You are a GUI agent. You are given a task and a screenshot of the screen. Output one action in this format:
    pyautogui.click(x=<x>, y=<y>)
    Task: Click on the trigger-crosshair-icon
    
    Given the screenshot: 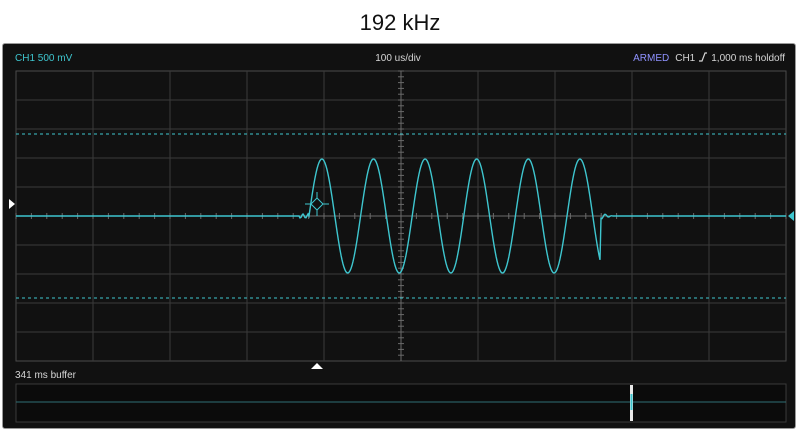 What is the action you would take?
    pyautogui.click(x=317, y=204)
    